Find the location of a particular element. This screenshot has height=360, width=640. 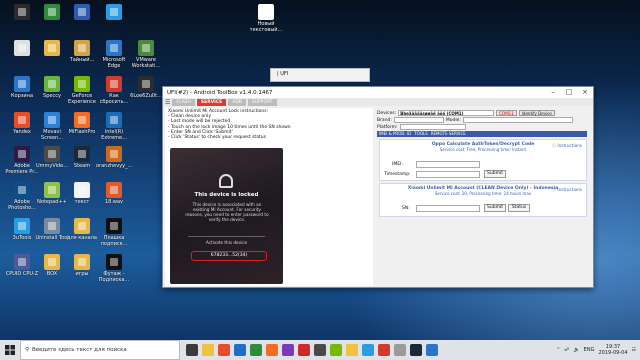

status-button: Status is located at coordinates (519, 208).